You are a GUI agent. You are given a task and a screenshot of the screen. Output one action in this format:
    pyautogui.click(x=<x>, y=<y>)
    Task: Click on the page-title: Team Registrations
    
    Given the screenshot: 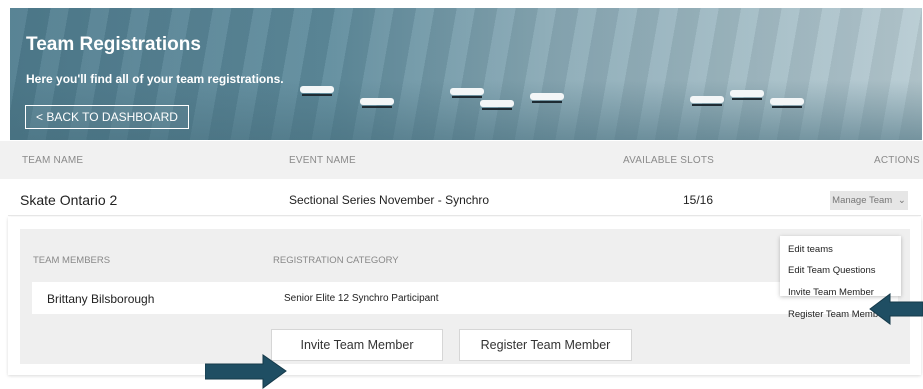 What is the action you would take?
    pyautogui.click(x=113, y=44)
    